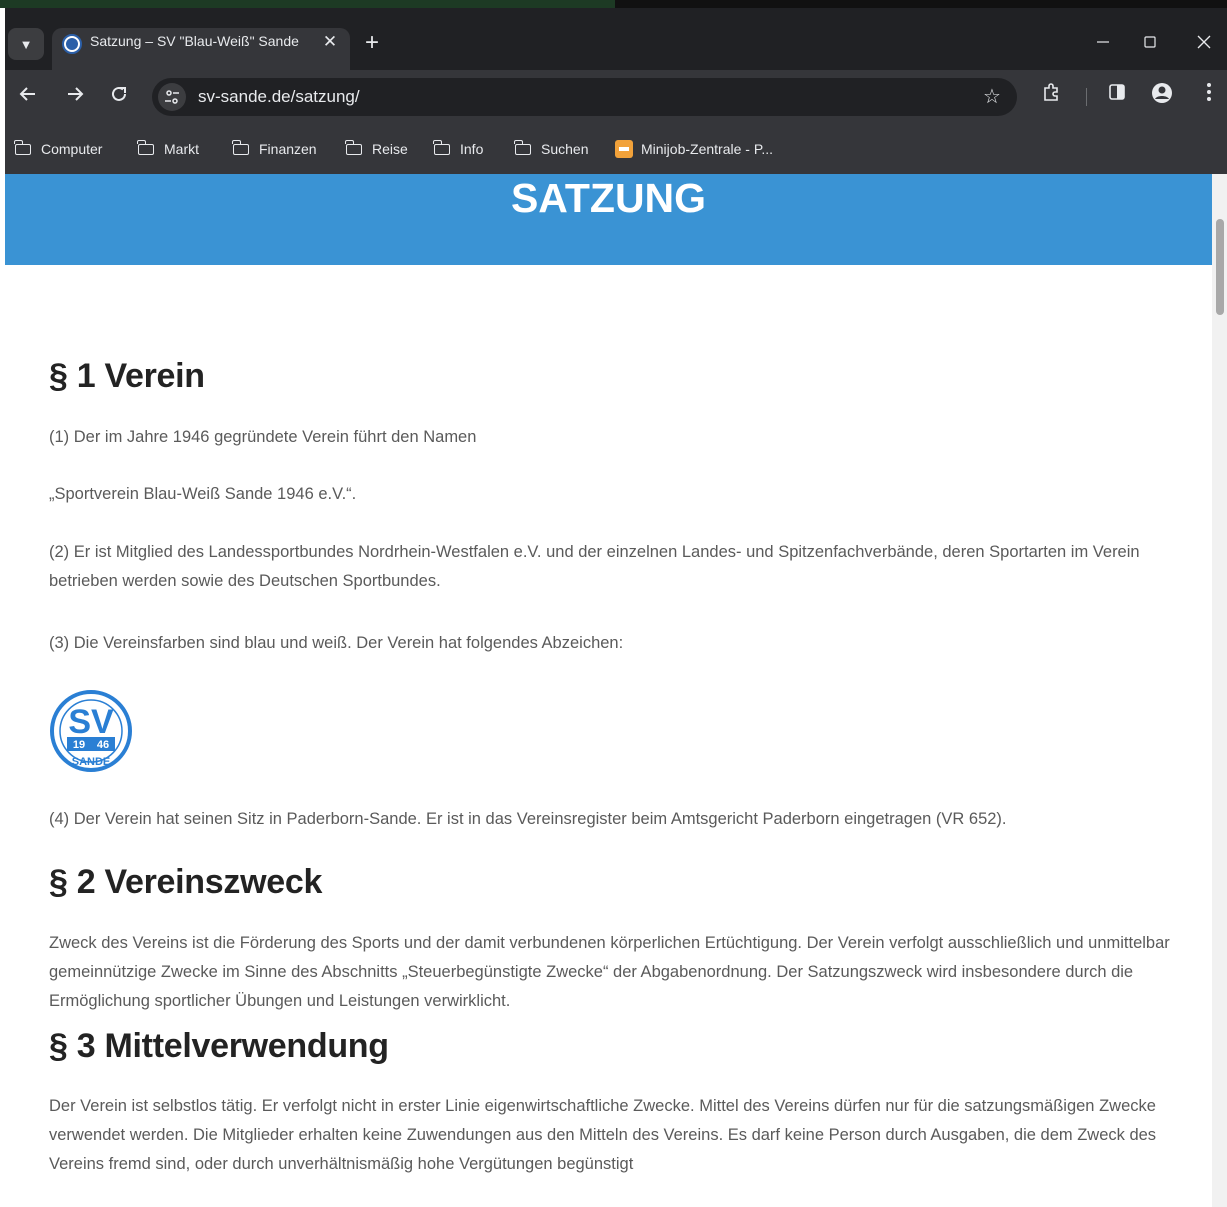 The image size is (1227, 1207). Describe the element at coordinates (1204, 42) in the screenshot. I see `close-icon` at that location.